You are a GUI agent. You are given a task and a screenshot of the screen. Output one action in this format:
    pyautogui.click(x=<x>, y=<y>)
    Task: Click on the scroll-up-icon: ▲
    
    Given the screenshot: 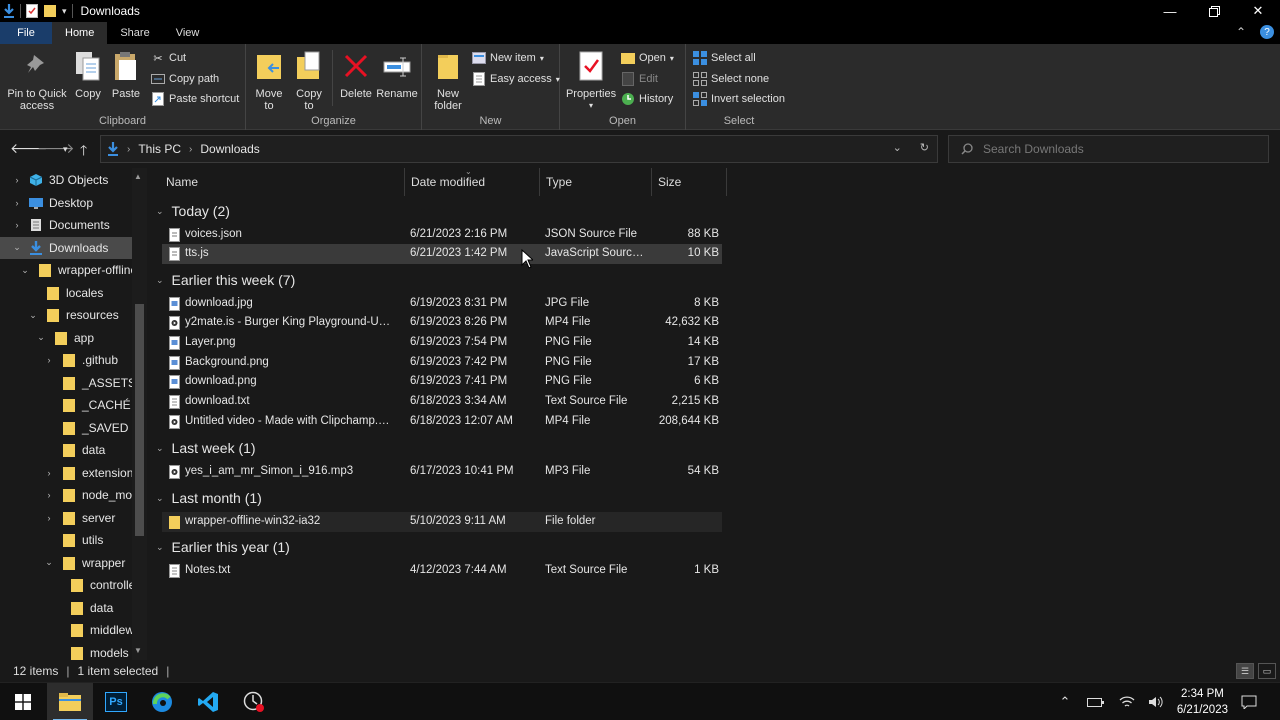 What is the action you would take?
    pyautogui.click(x=138, y=176)
    